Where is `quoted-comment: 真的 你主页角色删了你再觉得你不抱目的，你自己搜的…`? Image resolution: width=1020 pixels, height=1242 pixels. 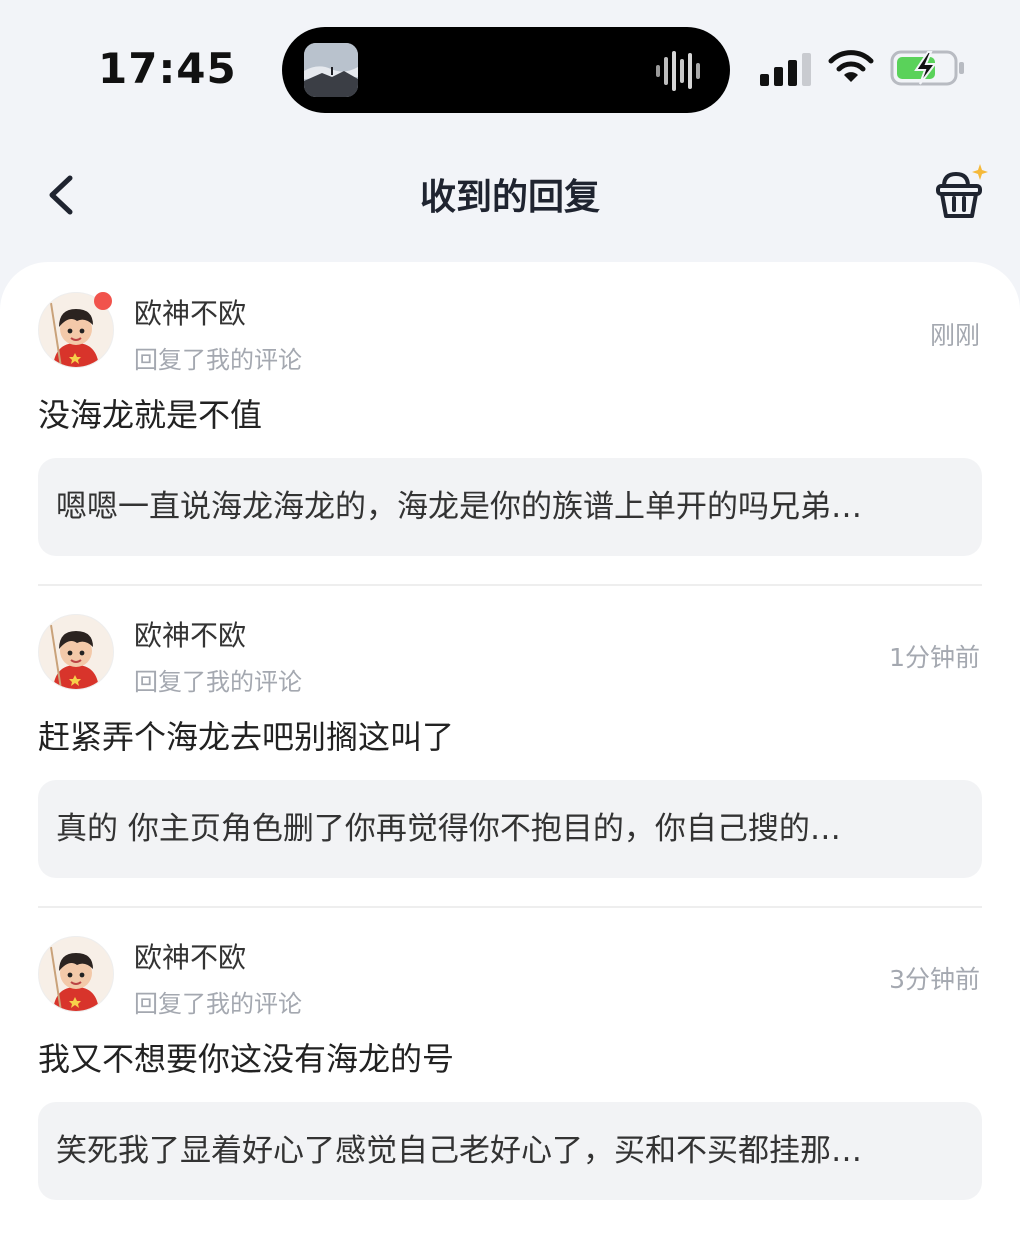 quoted-comment: 真的 你主页角色删了你再觉得你不抱目的，你自己搜的… is located at coordinates (510, 829).